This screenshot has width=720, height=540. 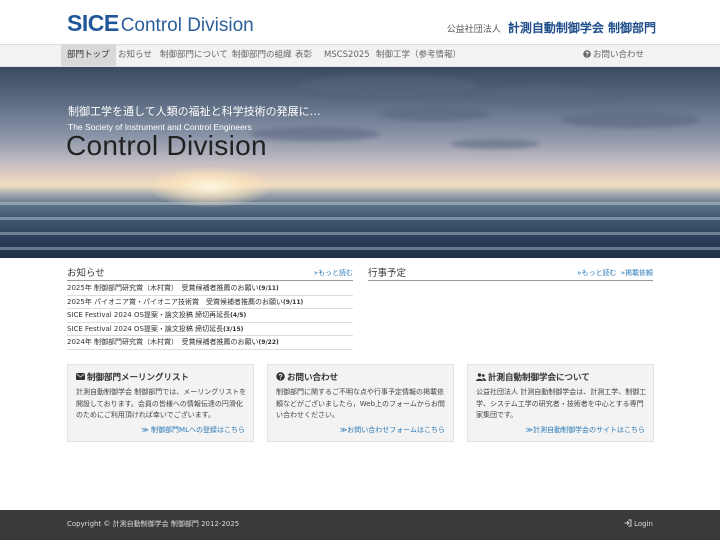 I want to click on news-item: 2024年 制御部門研究賞（木村賞） 受賞候補者推薦のお願い(9/22), so click(x=210, y=343).